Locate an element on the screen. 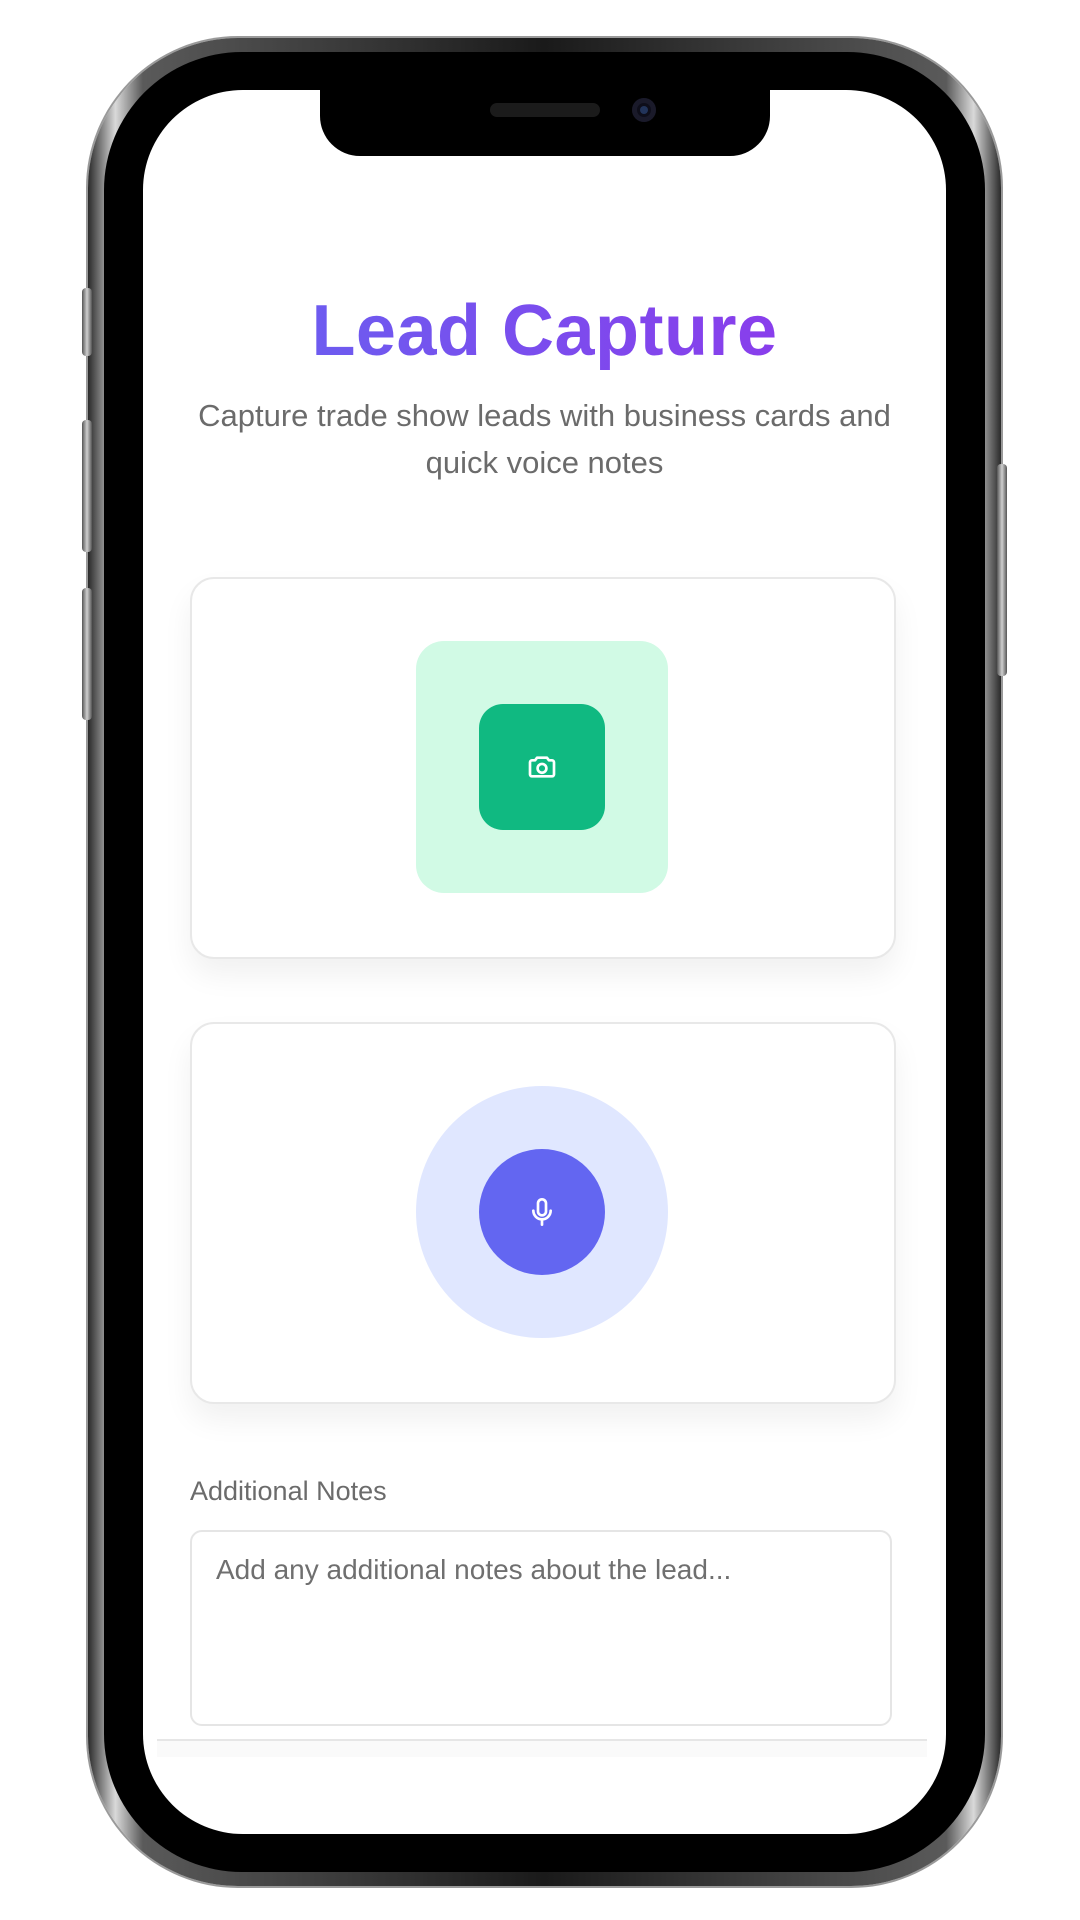 The image size is (1080, 1920). camera-icon is located at coordinates (542, 767).